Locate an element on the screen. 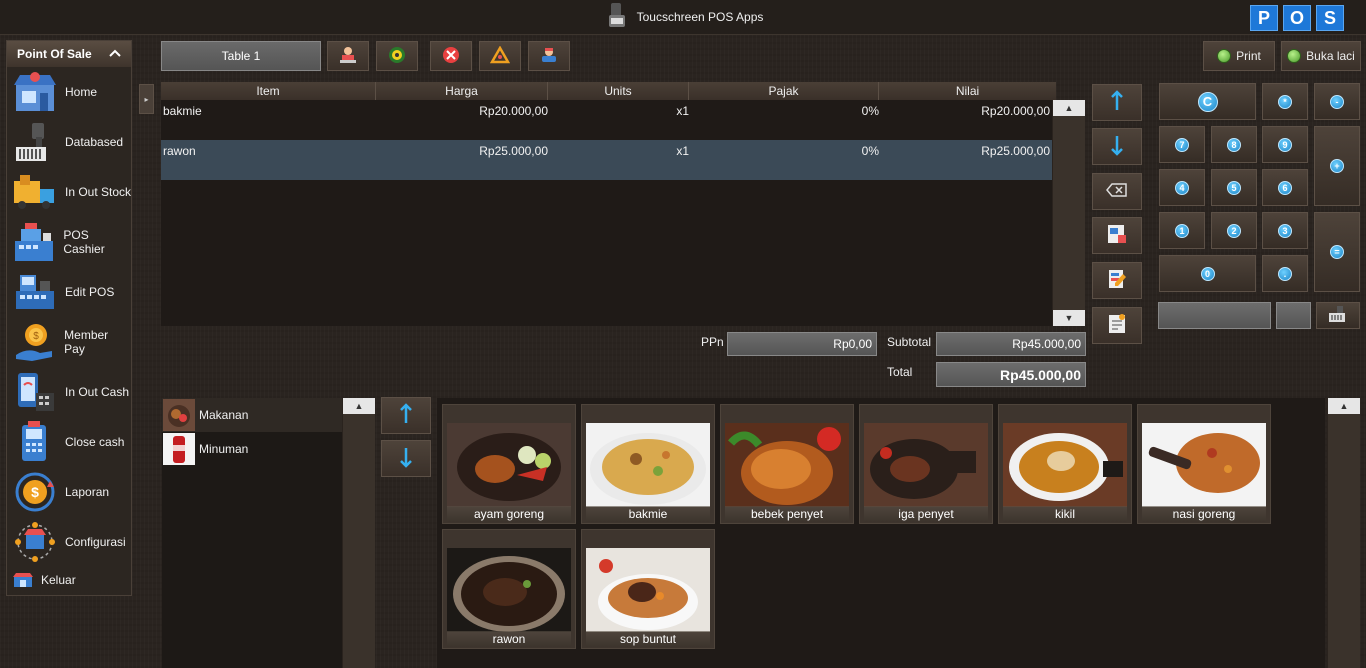 The image size is (1366, 668). sidebar-header: Point Of Sale is located at coordinates (69, 54).